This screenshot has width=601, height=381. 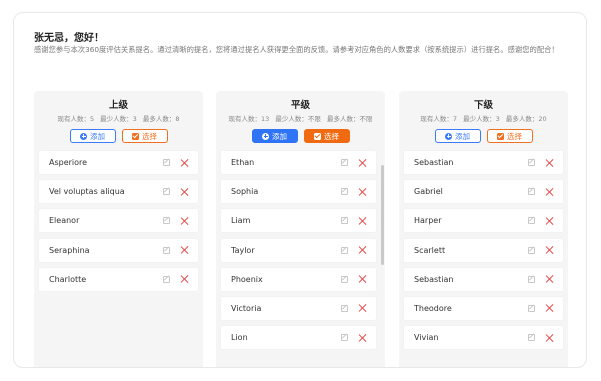 I want to click on list-item: Theodore, so click(x=483, y=308).